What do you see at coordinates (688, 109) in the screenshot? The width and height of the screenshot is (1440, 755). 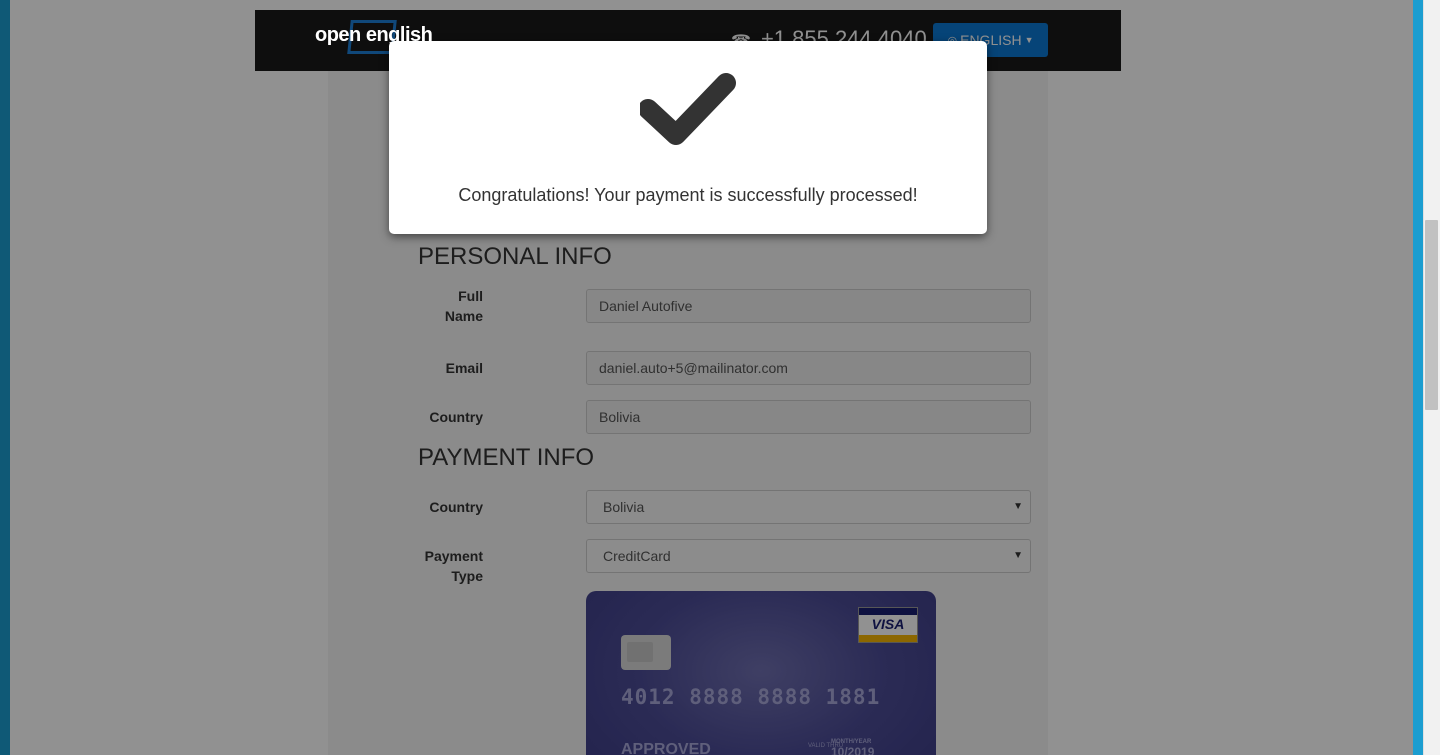 I see `checkmark-icon` at bounding box center [688, 109].